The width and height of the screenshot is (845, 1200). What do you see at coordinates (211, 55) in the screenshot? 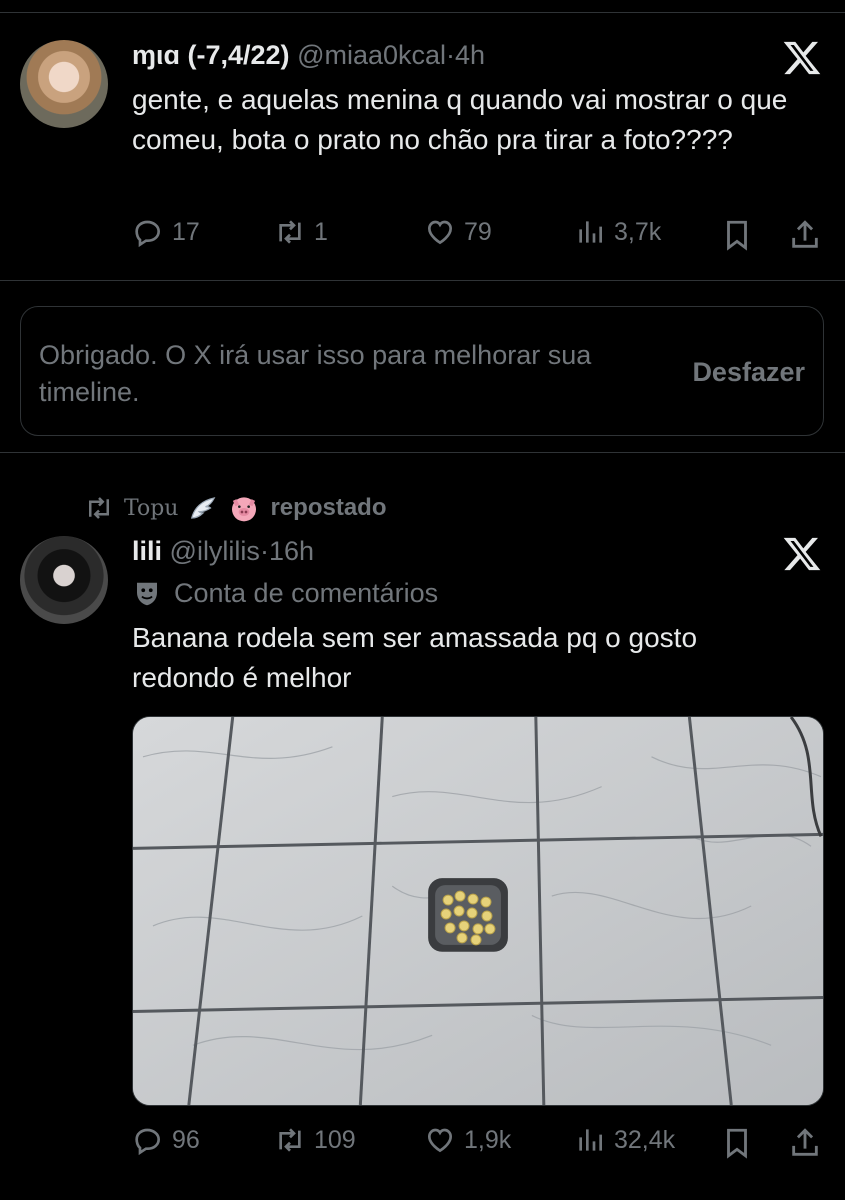
I see `display-name: ɱιɑ (-7,4/22)` at bounding box center [211, 55].